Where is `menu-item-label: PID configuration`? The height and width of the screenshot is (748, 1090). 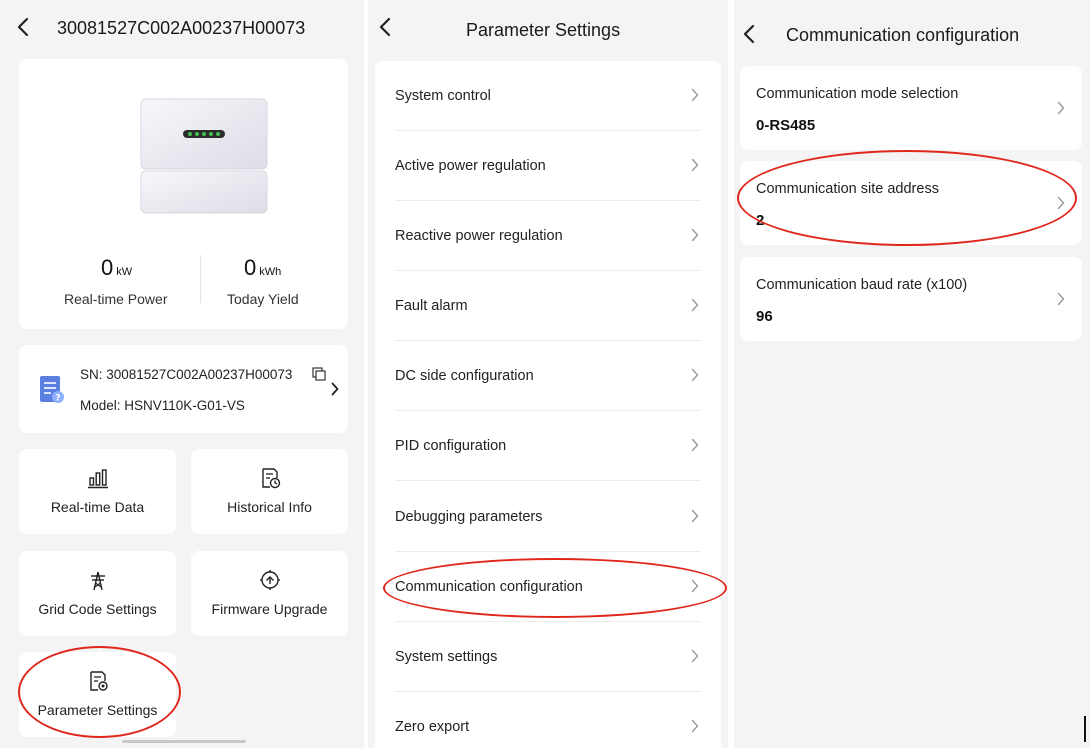
menu-item-label: PID configuration is located at coordinates (451, 446).